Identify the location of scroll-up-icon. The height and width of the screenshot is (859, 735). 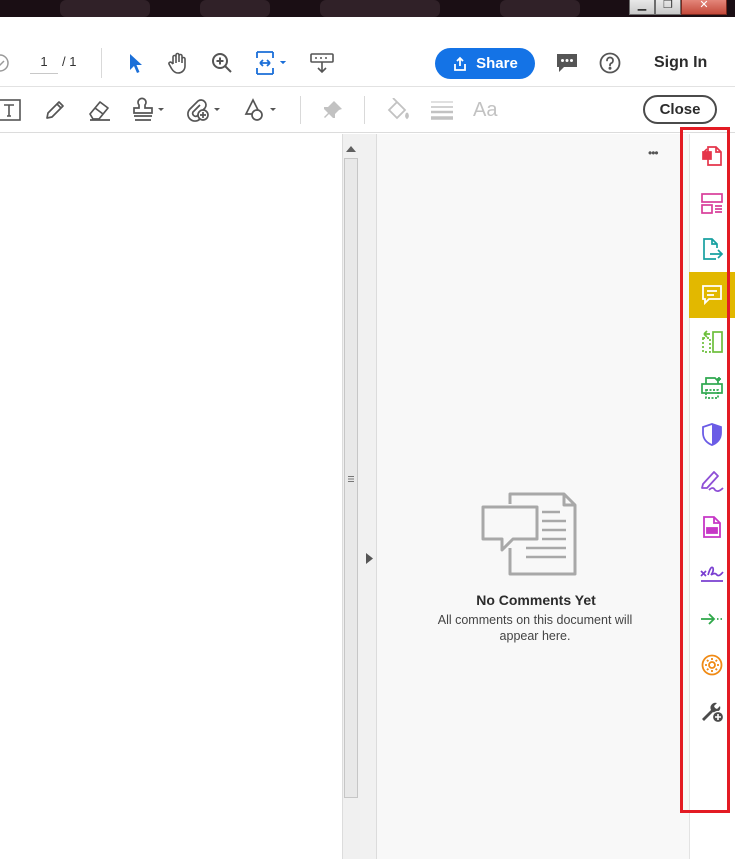
(351, 149).